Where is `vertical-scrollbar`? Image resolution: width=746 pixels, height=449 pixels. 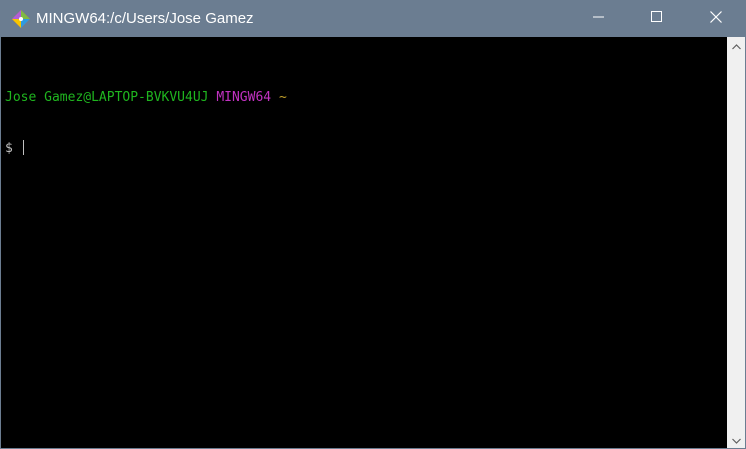
vertical-scrollbar is located at coordinates (736, 242).